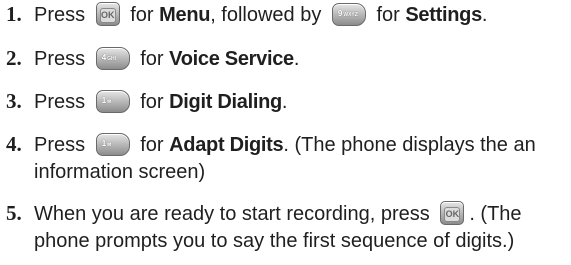 This screenshot has width=571, height=265. Describe the element at coordinates (348, 14) in the screenshot. I see `9-wxyz-key-icon: 9WXYZ` at that location.